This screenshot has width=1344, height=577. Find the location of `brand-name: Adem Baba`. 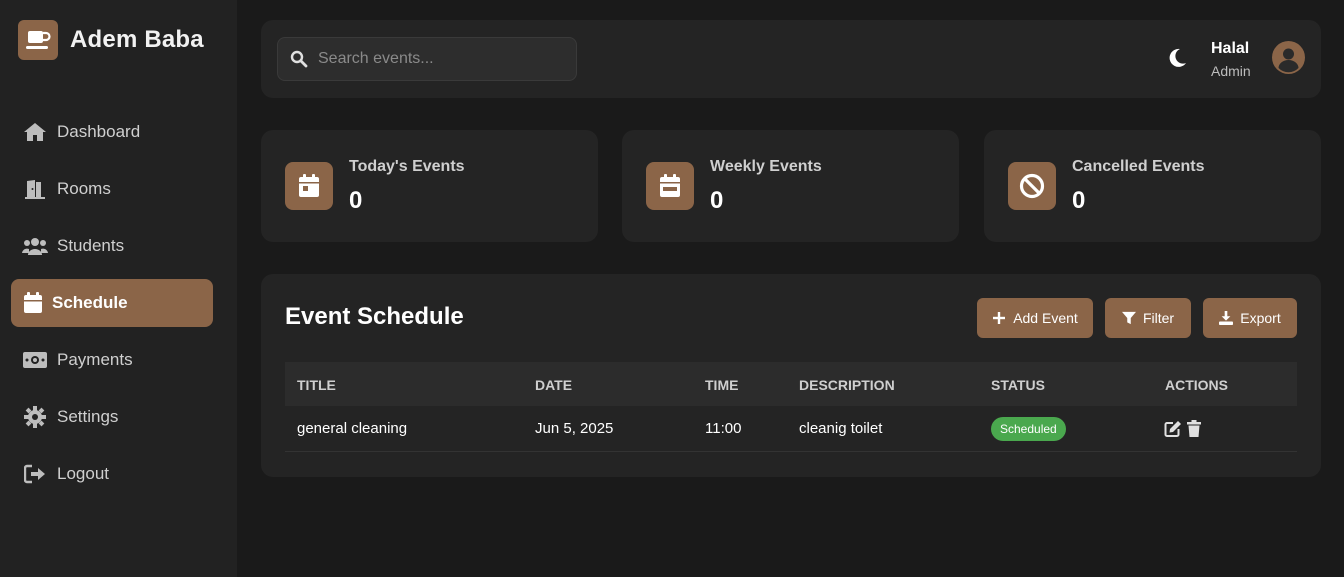

brand-name: Adem Baba is located at coordinates (137, 39).